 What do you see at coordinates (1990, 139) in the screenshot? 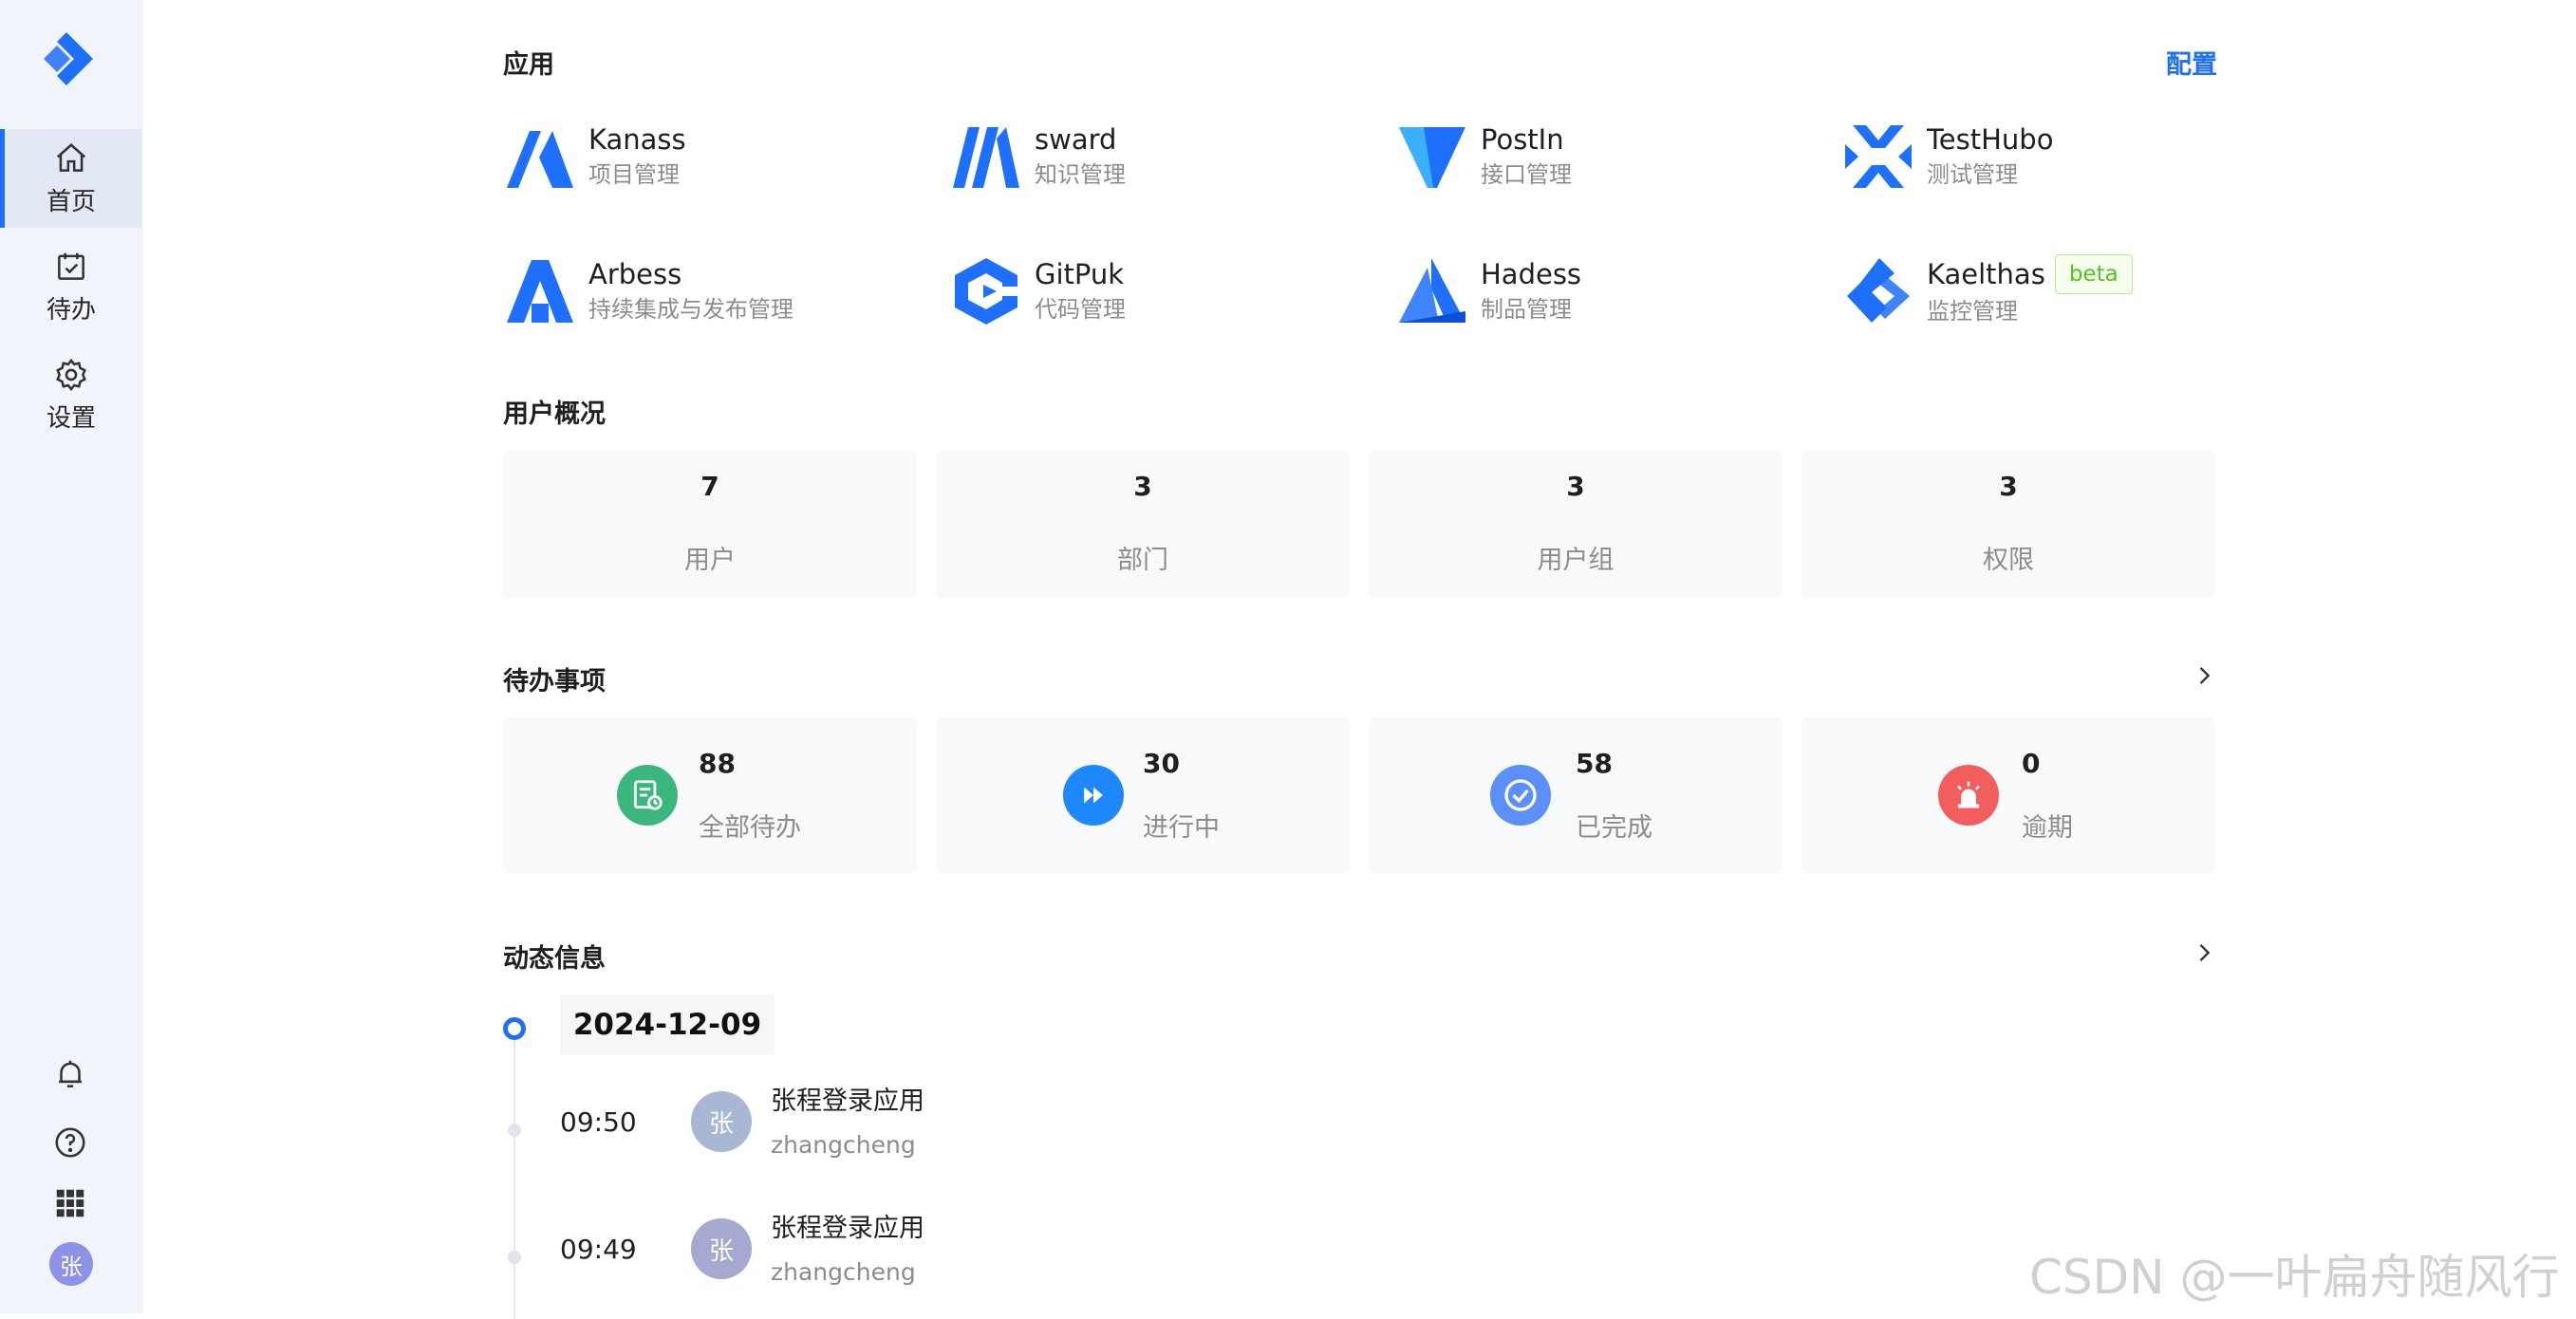
I see `app-name: TestHubo` at bounding box center [1990, 139].